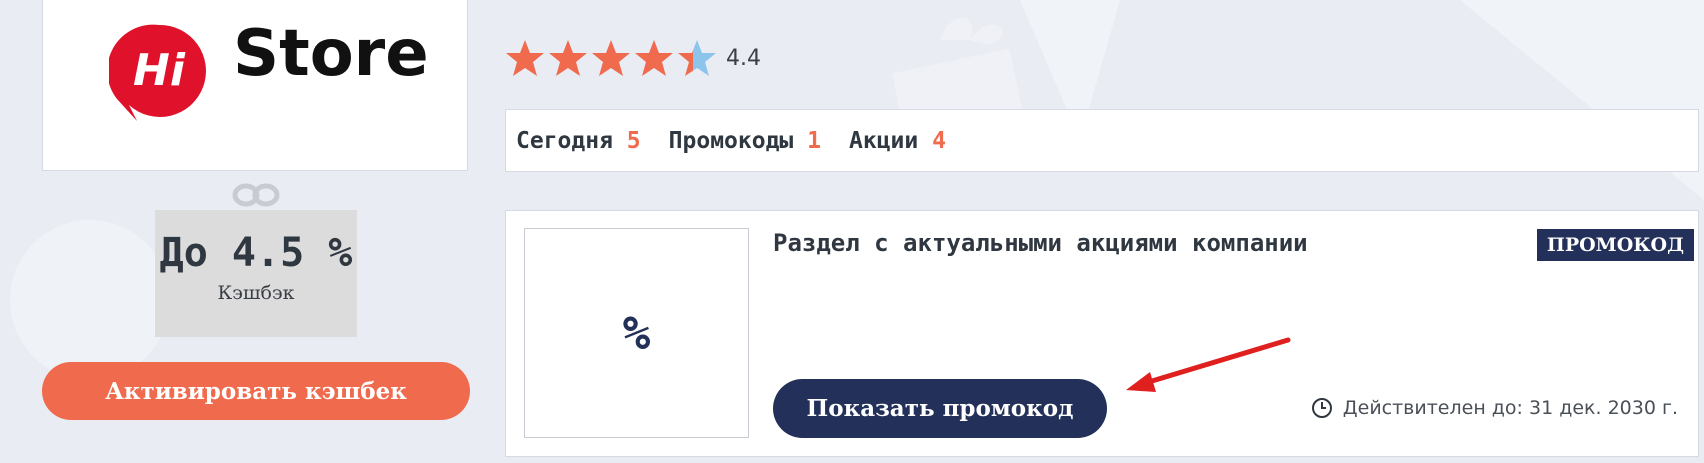 The height and width of the screenshot is (463, 1704). I want to click on svg-text: Hi, so click(159, 70).